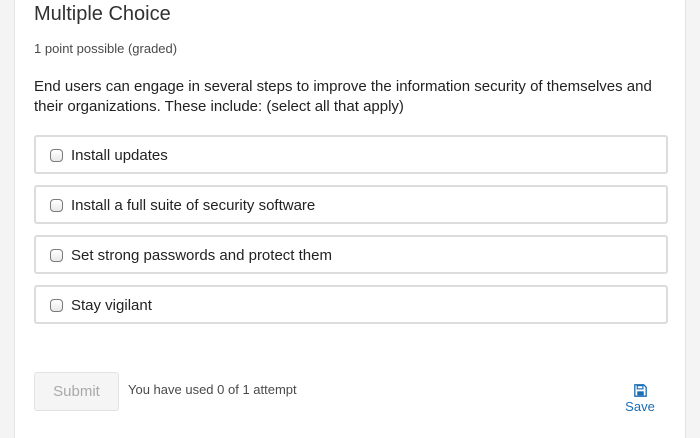 Image resolution: width=700 pixels, height=438 pixels. Describe the element at coordinates (640, 390) in the screenshot. I see `floppy-disk-icon` at that location.